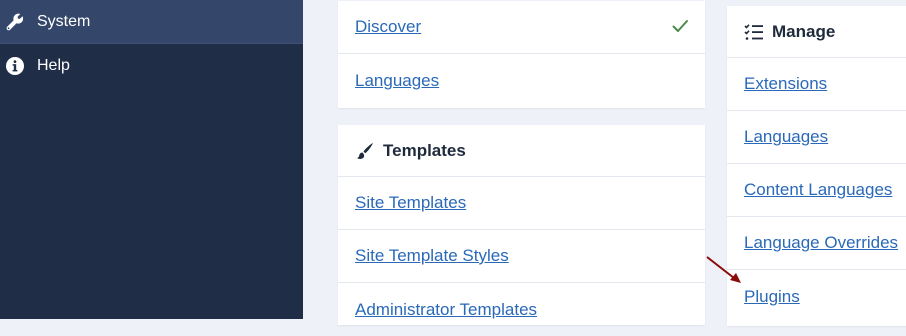  Describe the element at coordinates (754, 32) in the screenshot. I see `list-check-icon` at that location.